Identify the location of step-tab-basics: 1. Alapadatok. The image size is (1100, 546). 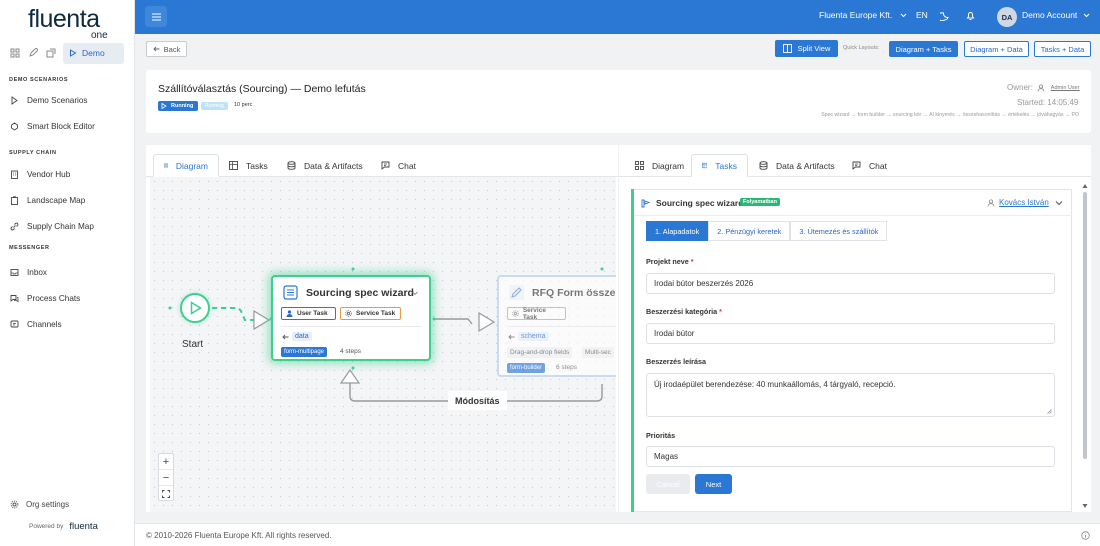
(677, 231).